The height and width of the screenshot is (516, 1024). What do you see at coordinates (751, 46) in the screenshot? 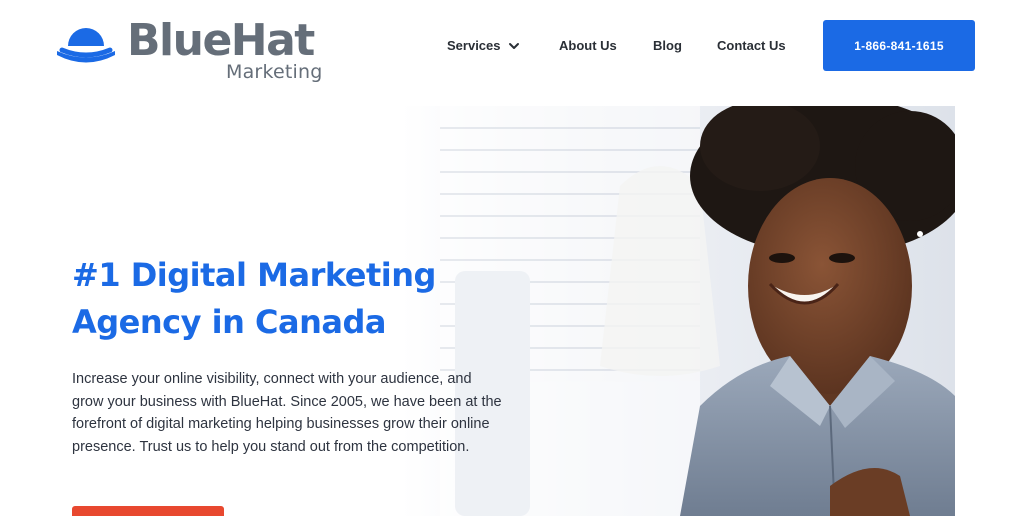
I see `nav-contact-us: Contact Us` at bounding box center [751, 46].